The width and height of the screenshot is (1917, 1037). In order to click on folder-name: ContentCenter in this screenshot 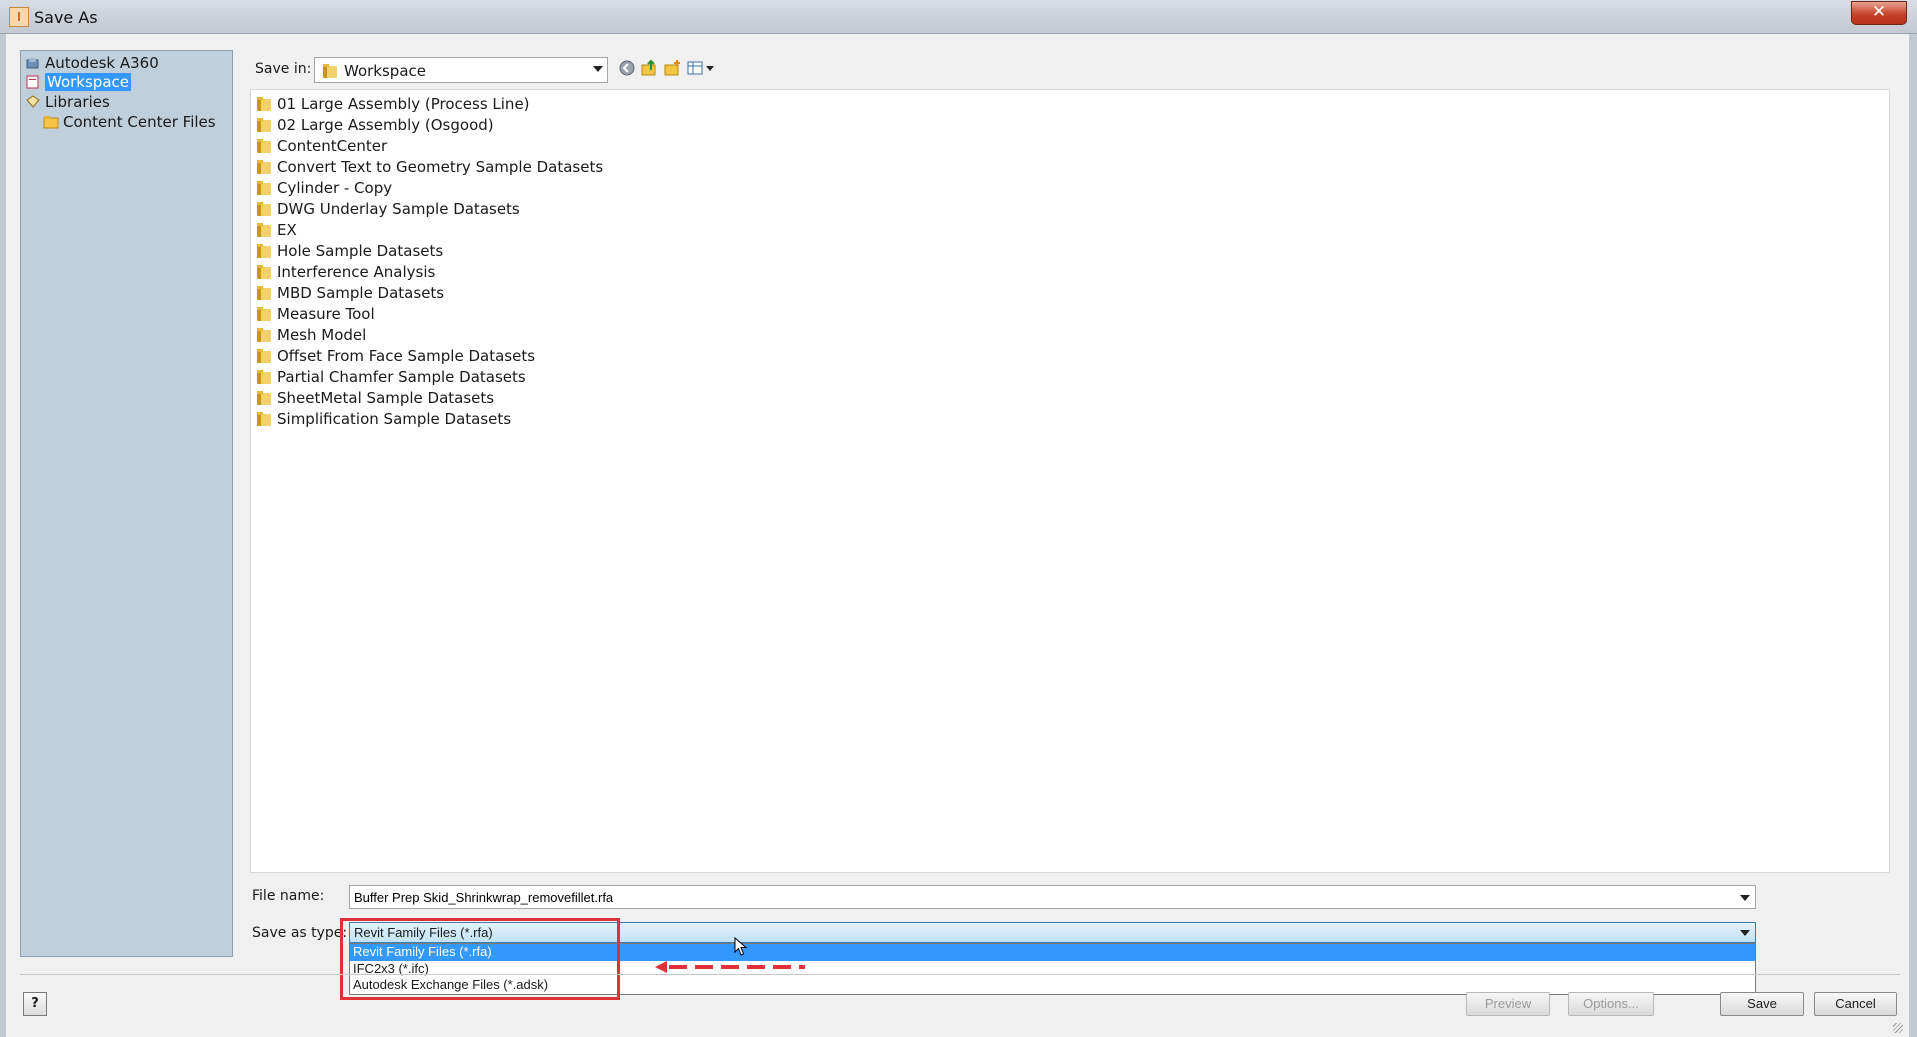, I will do `click(332, 146)`.